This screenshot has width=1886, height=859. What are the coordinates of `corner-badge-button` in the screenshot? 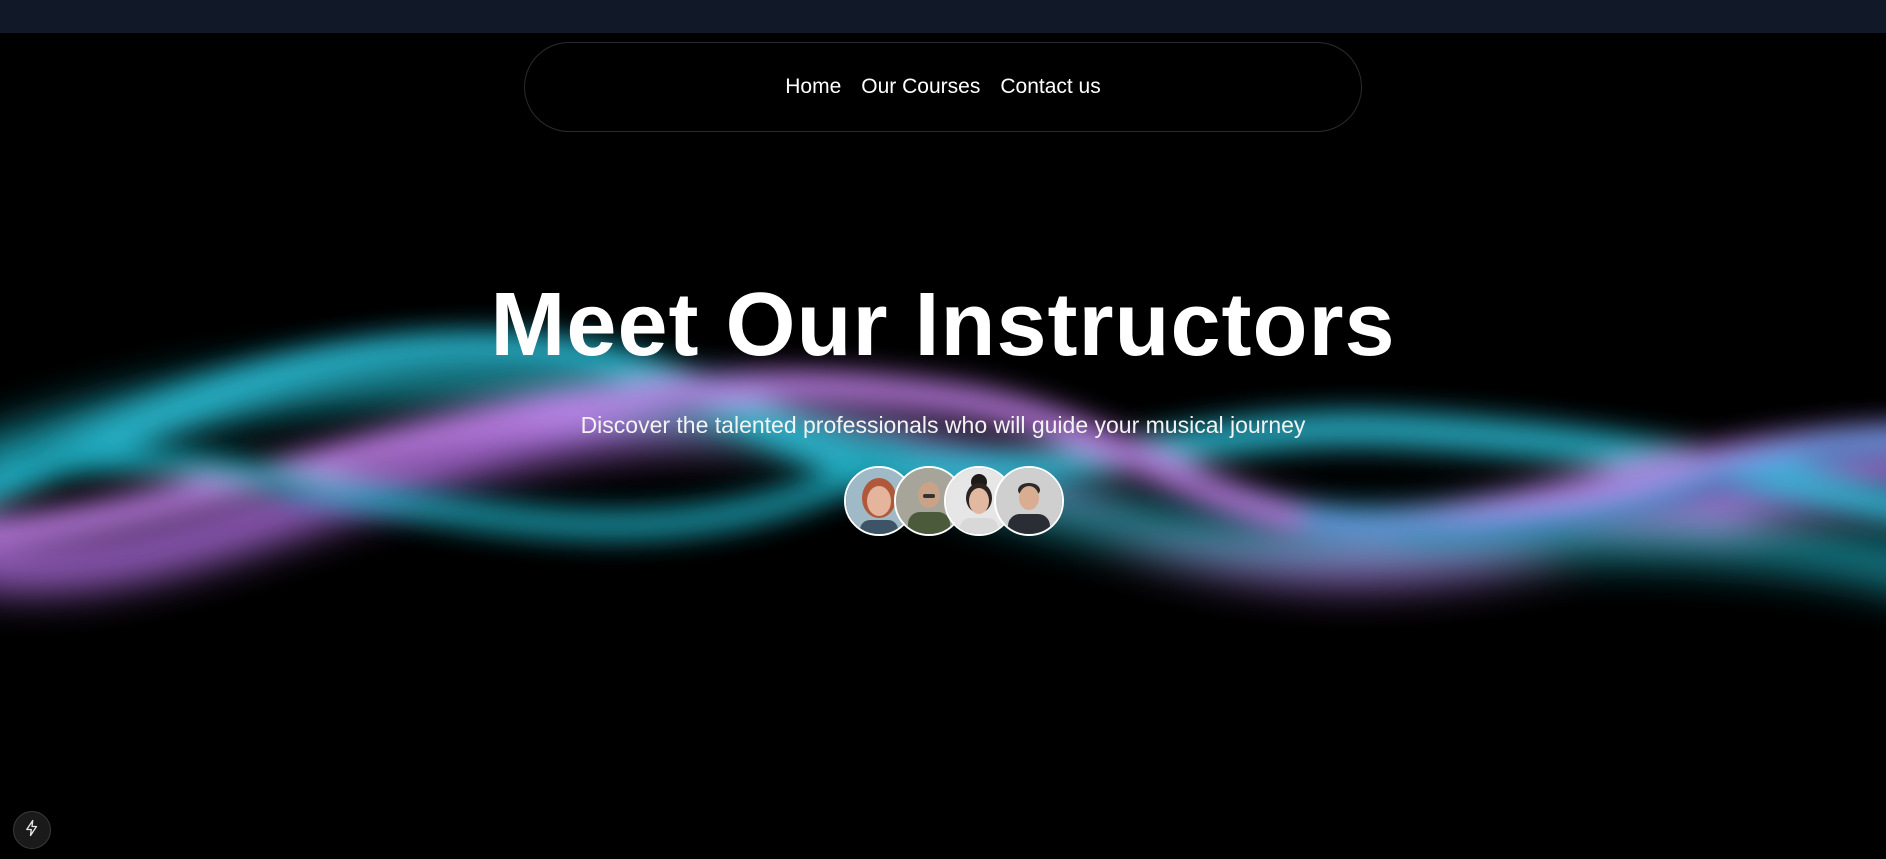 It's located at (32, 830).